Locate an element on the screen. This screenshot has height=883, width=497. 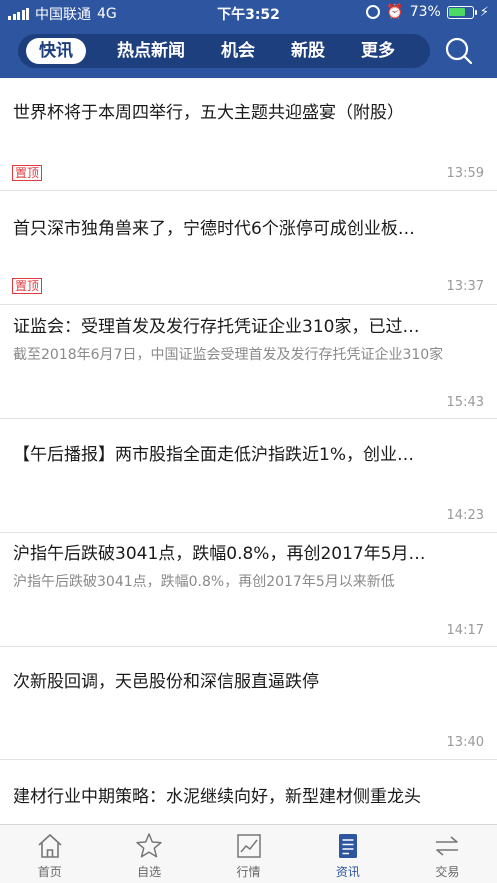
tabbar-label: 资讯 is located at coordinates (347, 872).